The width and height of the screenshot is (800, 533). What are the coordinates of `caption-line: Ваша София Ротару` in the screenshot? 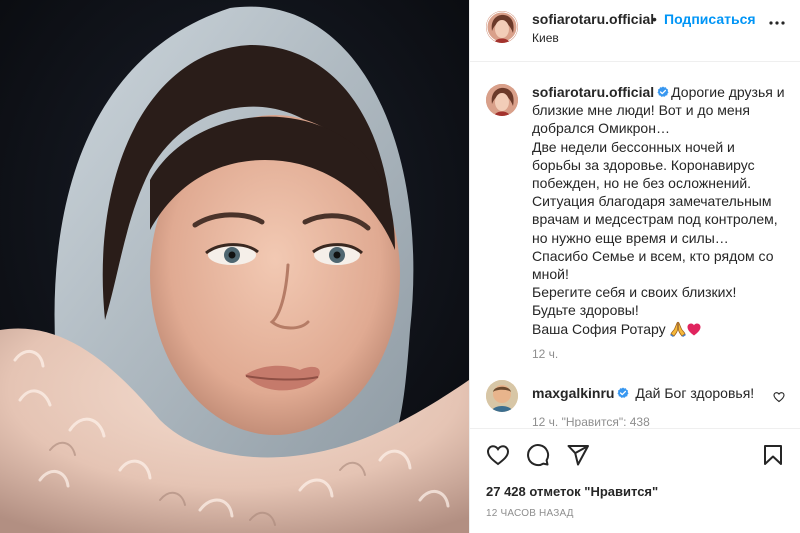 It's located at (599, 328).